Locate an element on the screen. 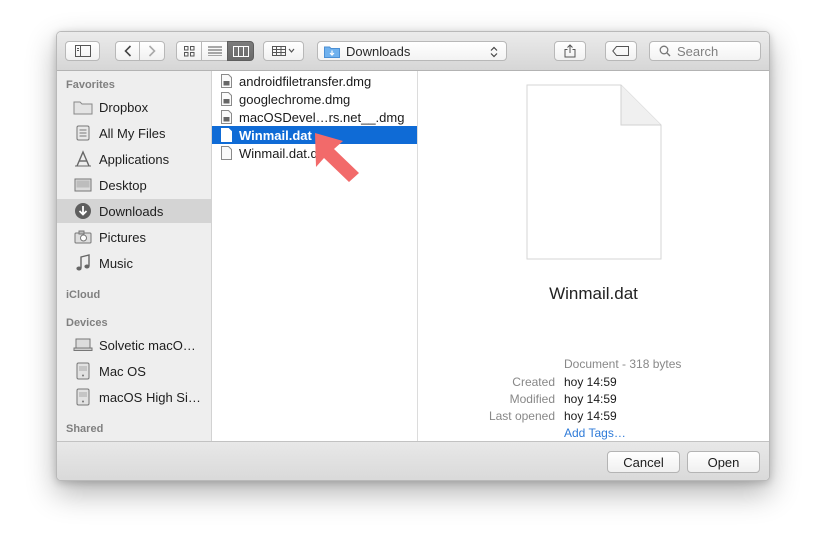 This screenshot has height=560, width=824. back-button is located at coordinates (127, 51).